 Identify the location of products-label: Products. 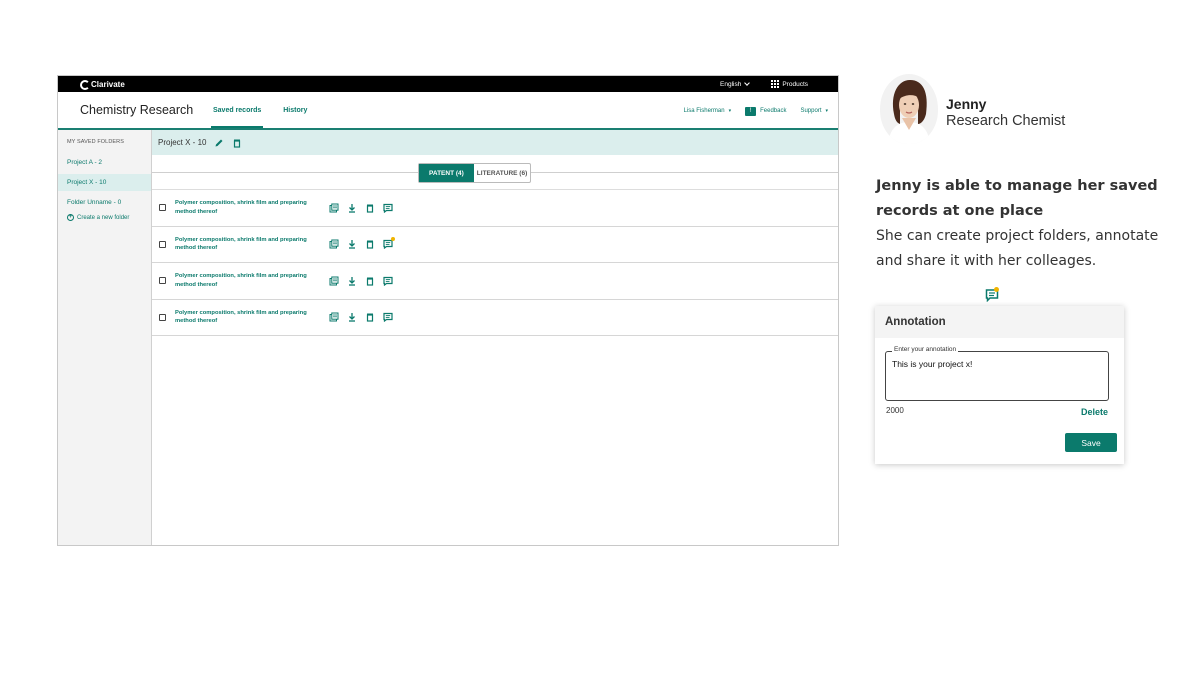
(795, 84).